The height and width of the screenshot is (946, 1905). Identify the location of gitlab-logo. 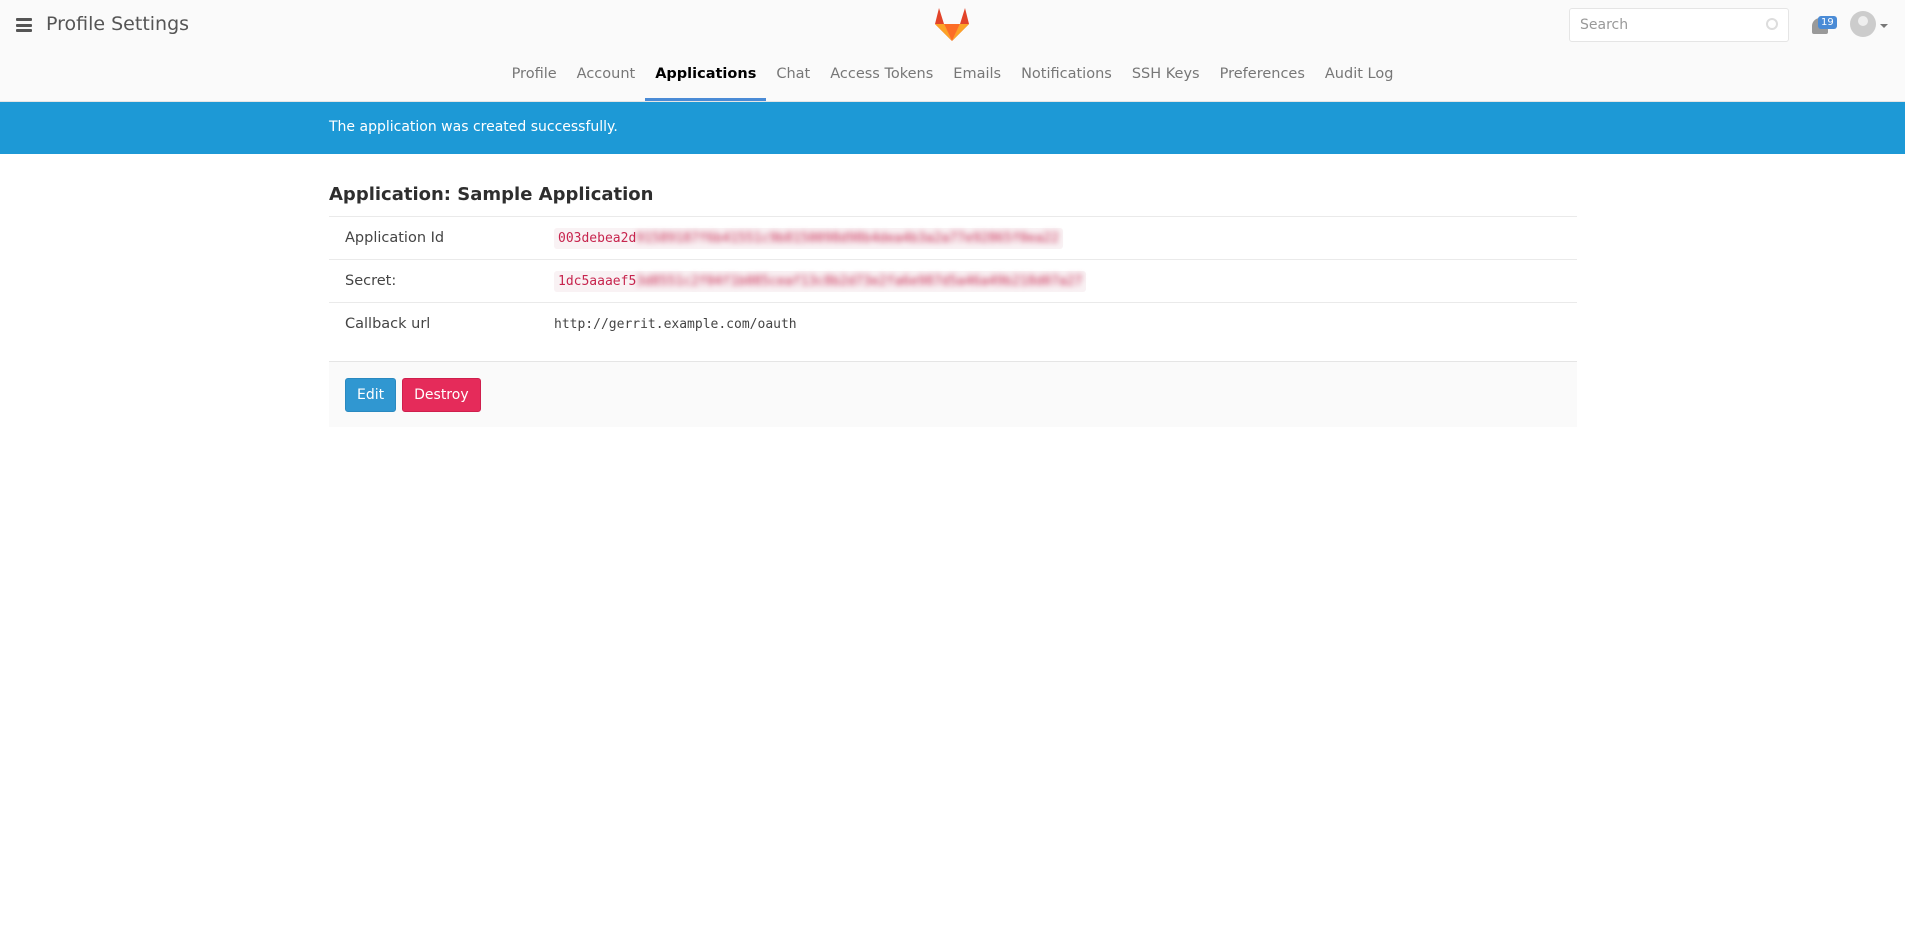
(952, 24).